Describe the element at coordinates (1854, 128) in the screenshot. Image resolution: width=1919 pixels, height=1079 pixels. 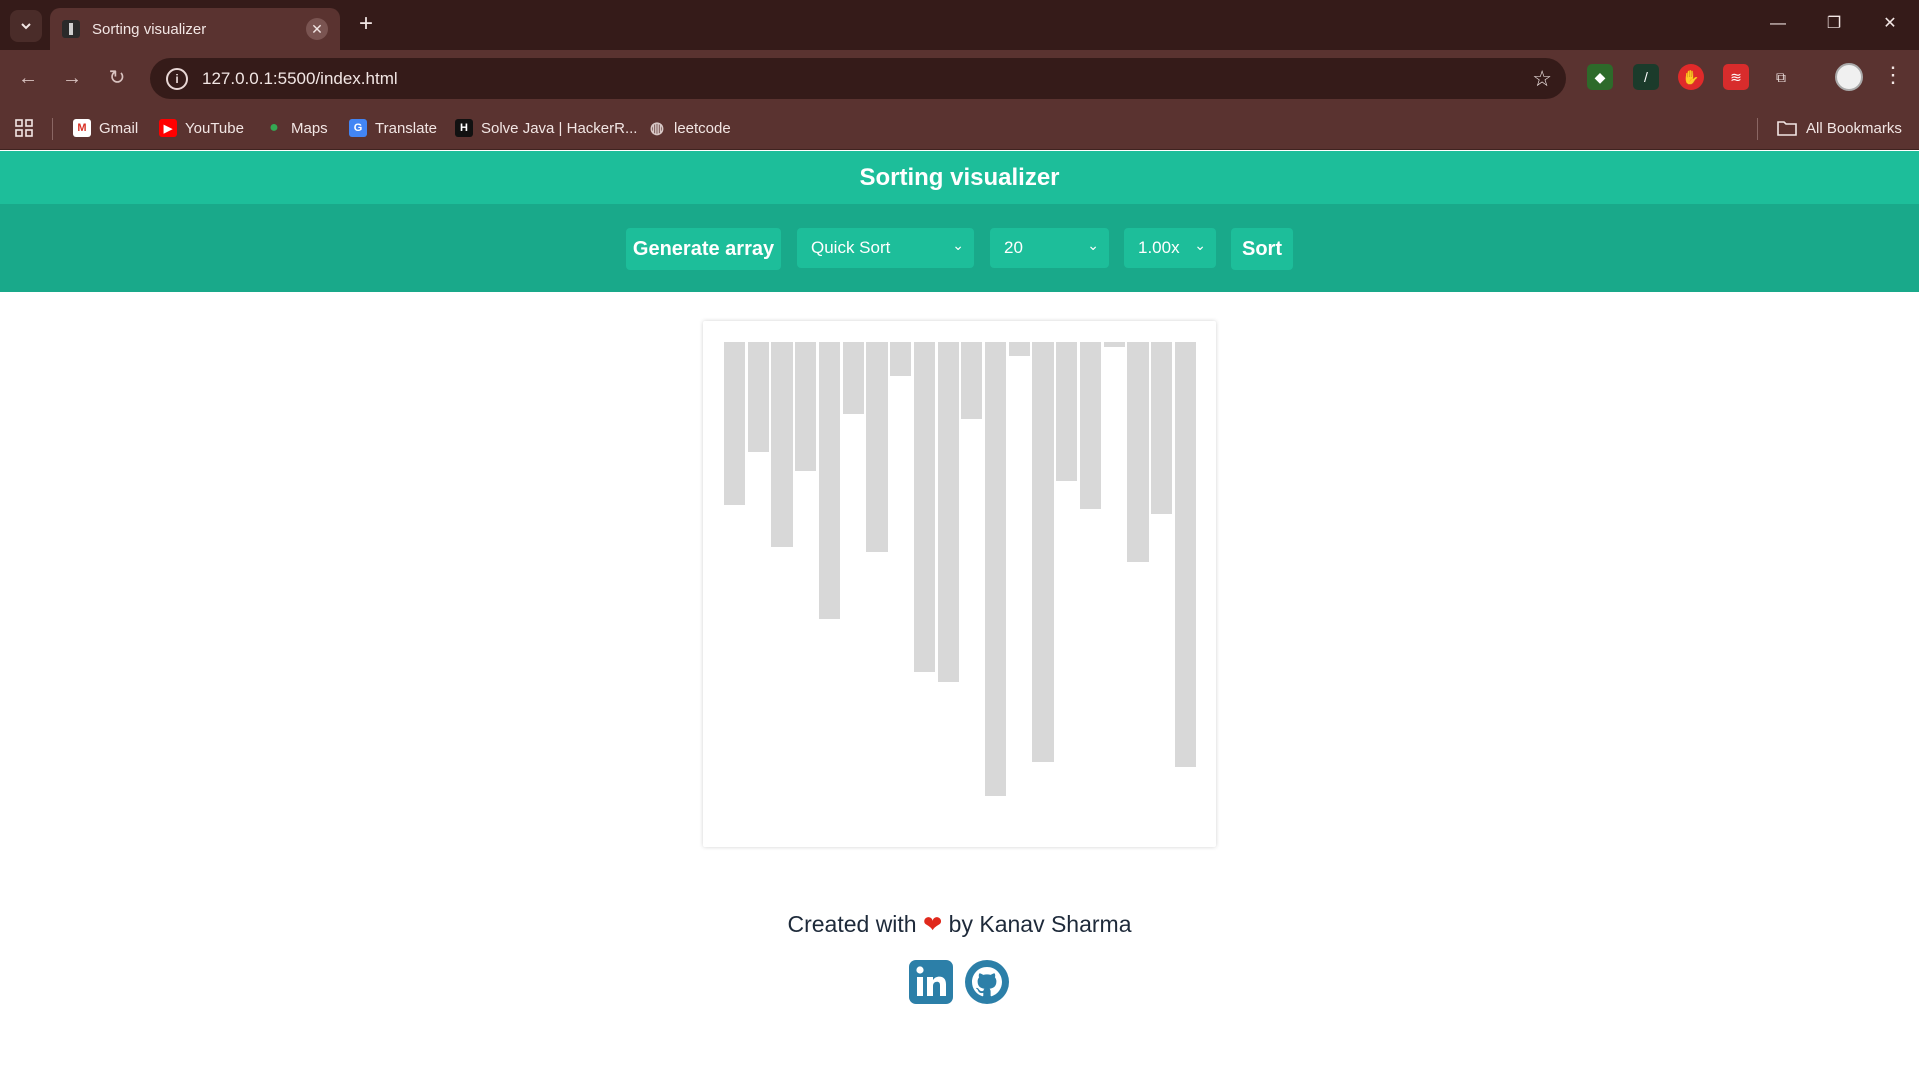
I see `all-bookmarks-label: All Bookmarks` at that location.